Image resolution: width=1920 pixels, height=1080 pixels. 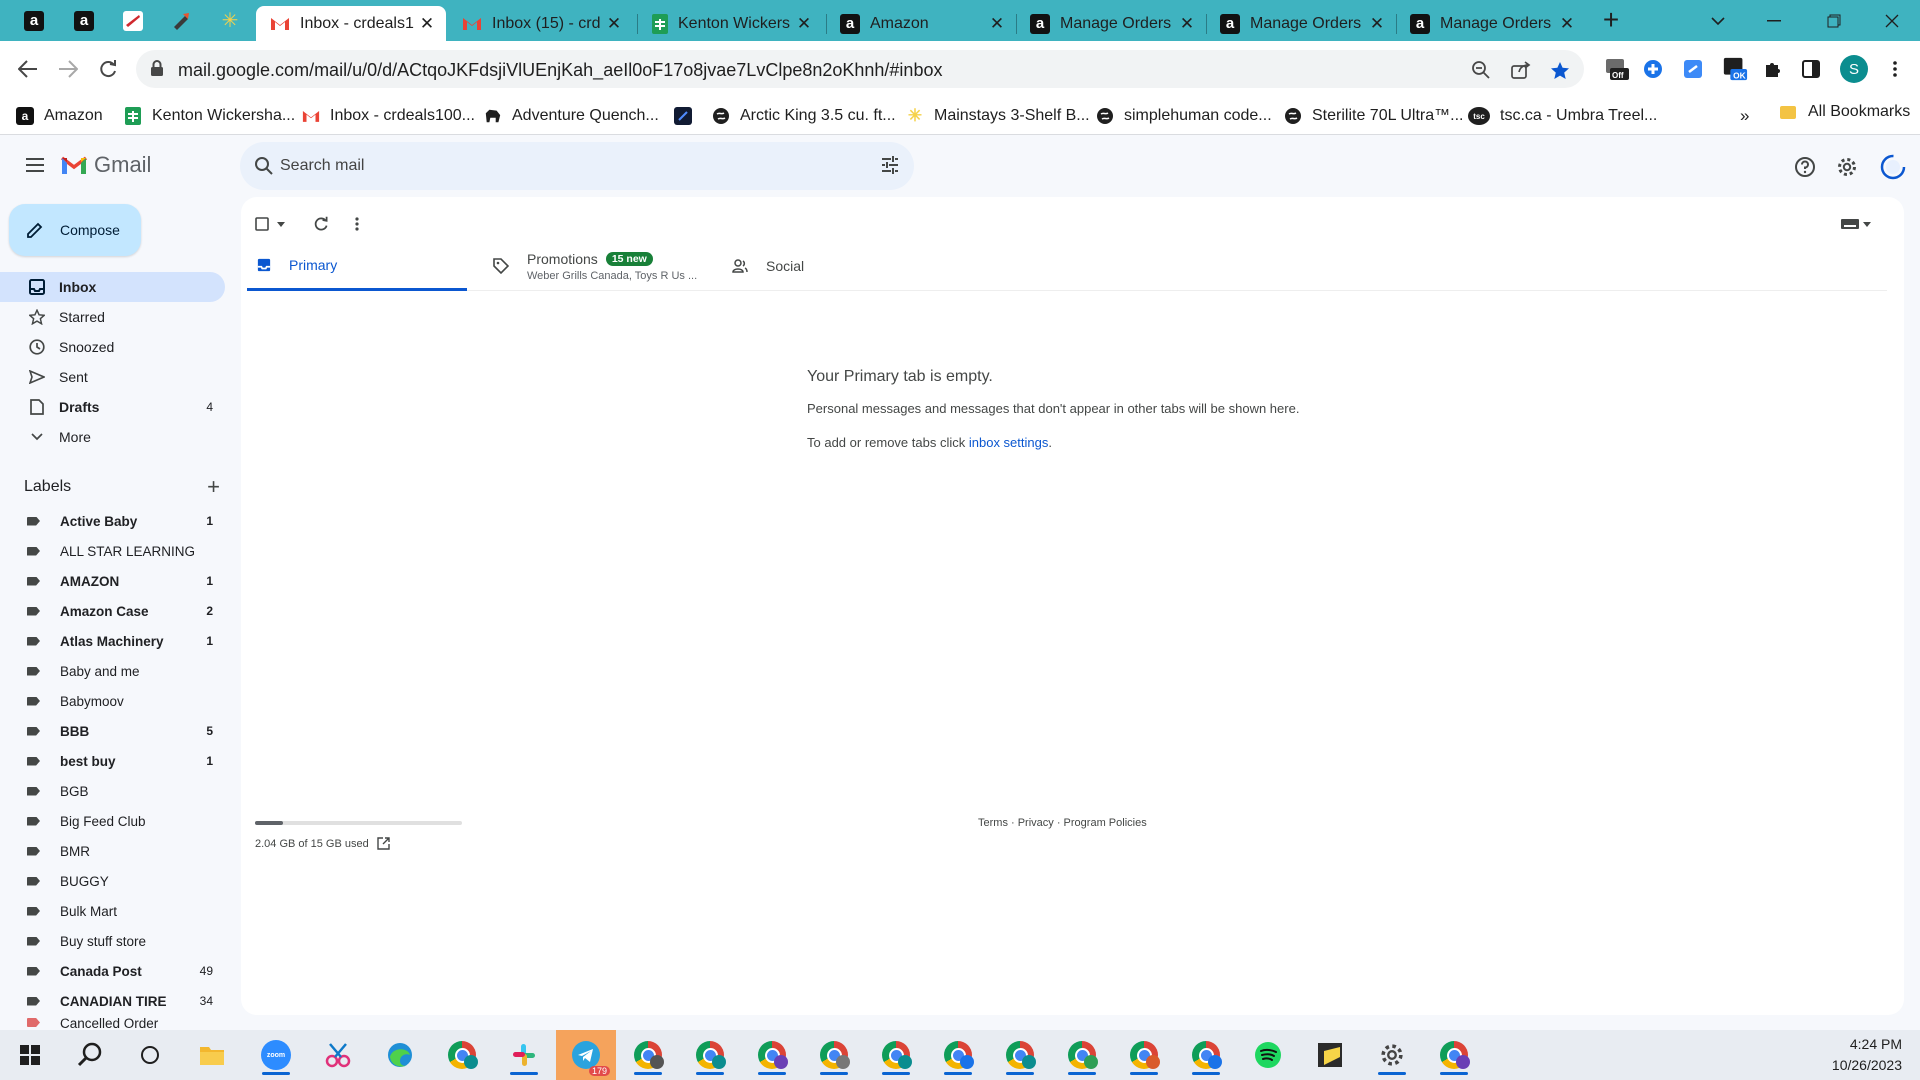 I want to click on restore-button, so click(x=1834, y=20).